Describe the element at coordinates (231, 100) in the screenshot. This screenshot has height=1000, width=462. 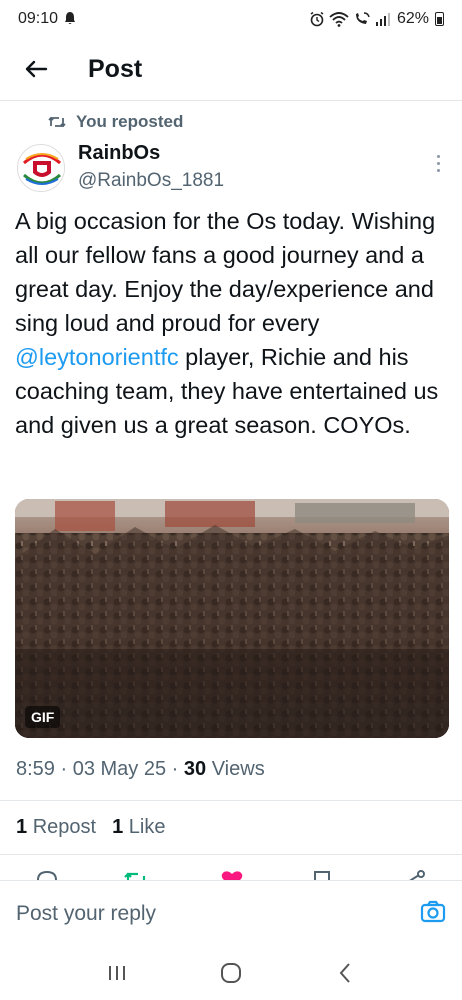
I see `header-divider` at that location.